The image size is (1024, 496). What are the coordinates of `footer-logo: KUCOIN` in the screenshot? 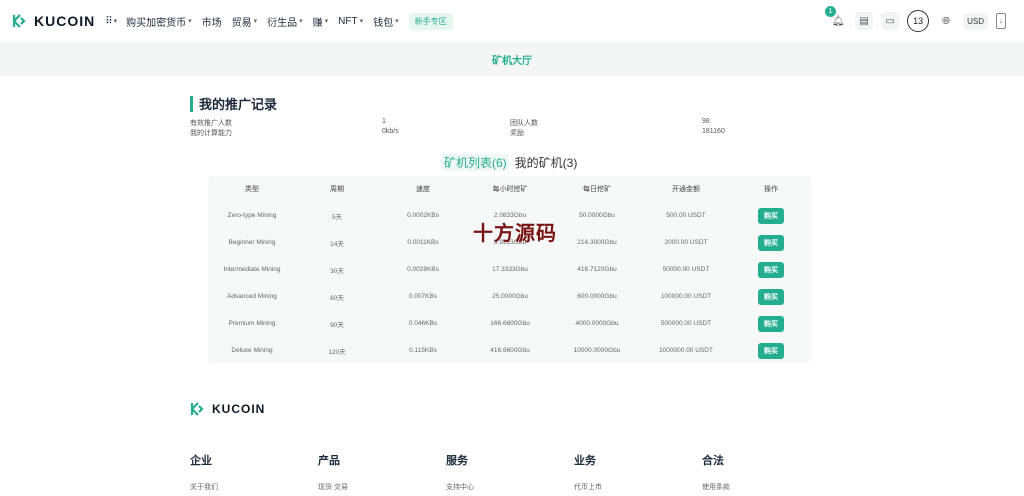 It's located at (227, 409).